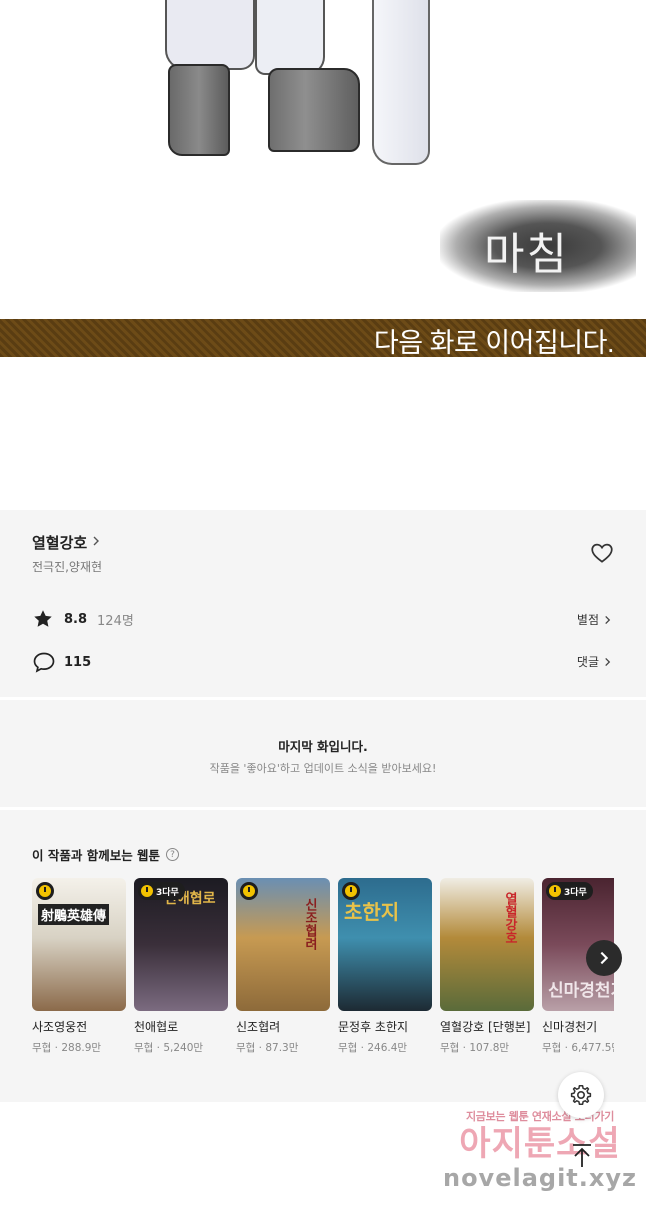 This screenshot has width=646, height=1217. What do you see at coordinates (314, 110) in the screenshot?
I see `boot-right-illustration` at bounding box center [314, 110].